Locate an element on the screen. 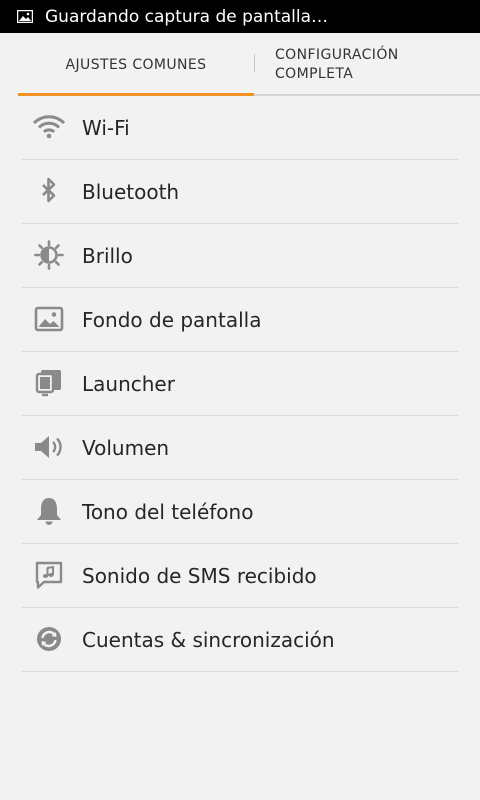  settings-item-label: Bluetooth is located at coordinates (131, 192).